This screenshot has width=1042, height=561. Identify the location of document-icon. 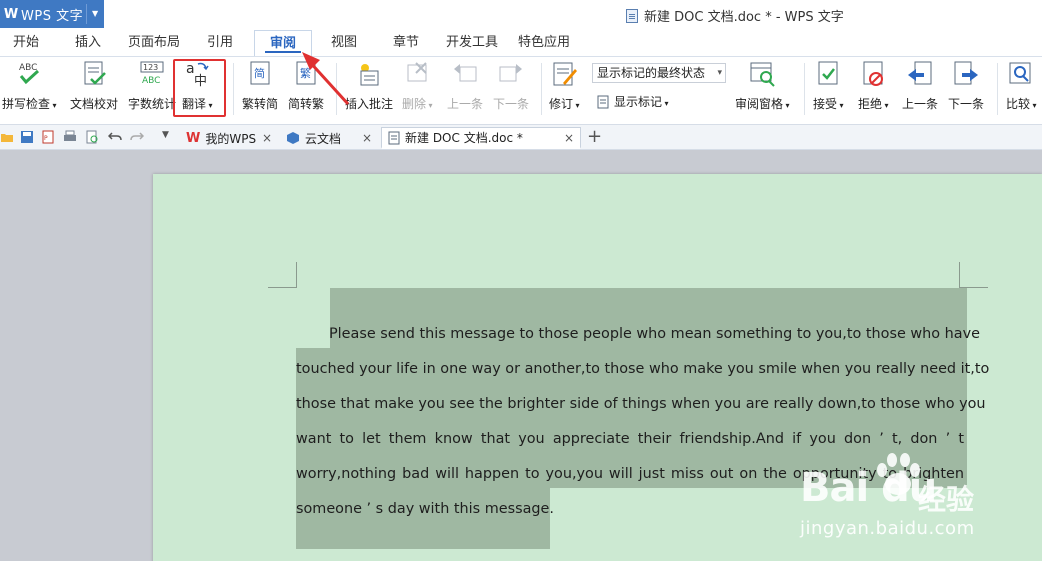
(632, 15).